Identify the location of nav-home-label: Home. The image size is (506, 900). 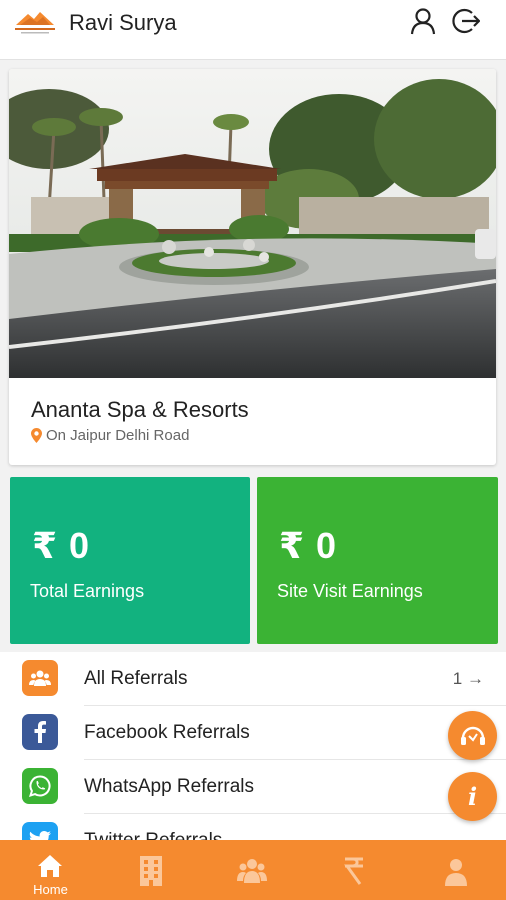
(50, 889).